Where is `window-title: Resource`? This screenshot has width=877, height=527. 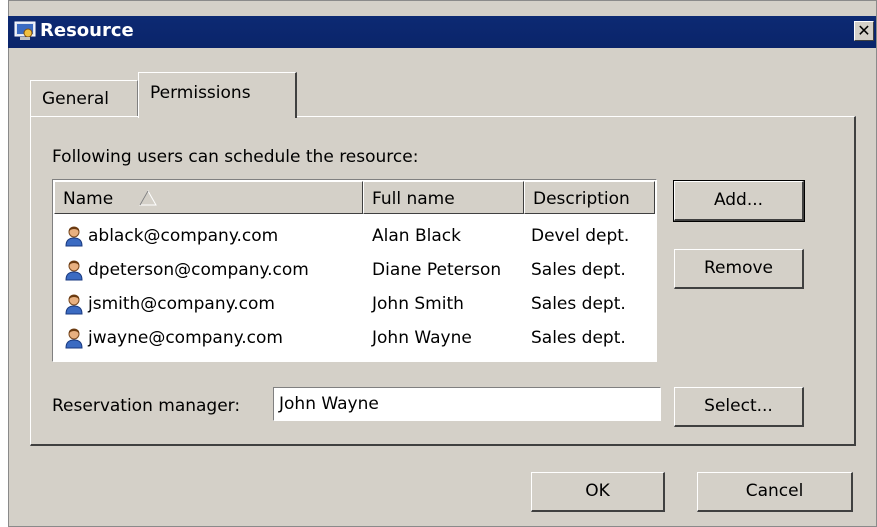 window-title: Resource is located at coordinates (87, 30).